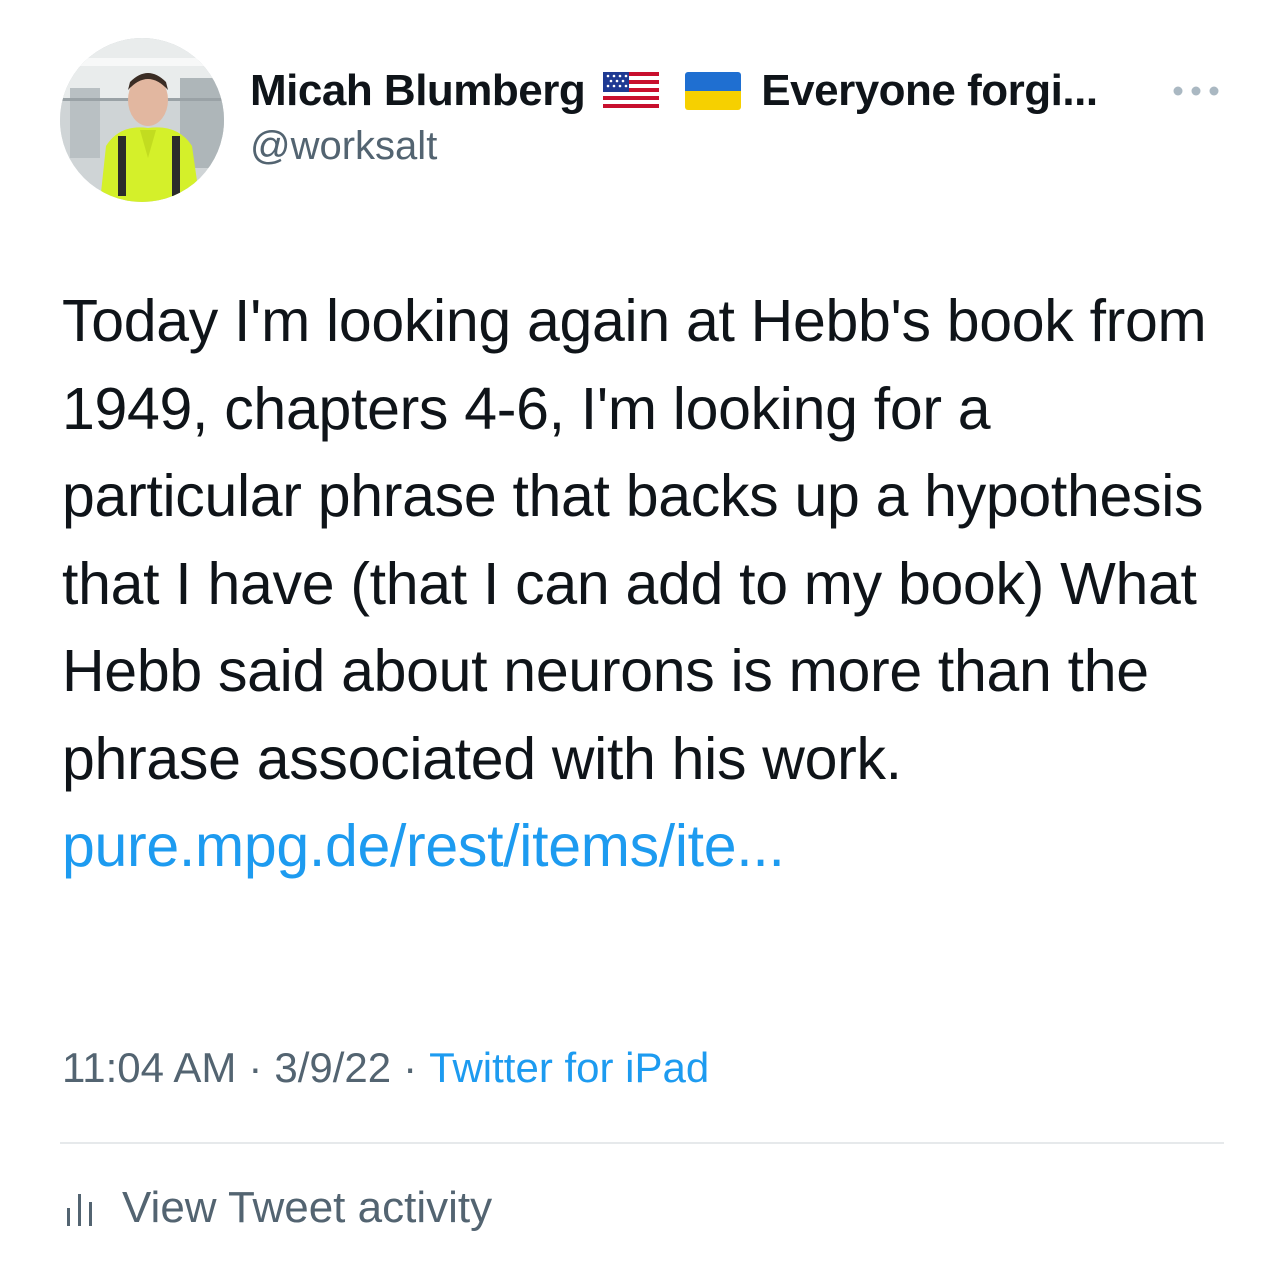 This screenshot has width=1284, height=1276. What do you see at coordinates (307, 1207) in the screenshot?
I see `view-tweet-activity-label: View Tweet activity` at bounding box center [307, 1207].